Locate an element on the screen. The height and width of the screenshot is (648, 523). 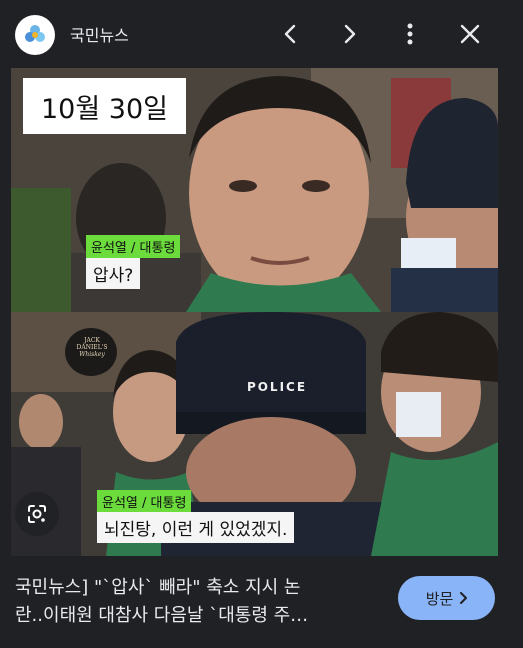
store-sign: JACK DANIEL'S Whiskey is located at coordinates (92, 347).